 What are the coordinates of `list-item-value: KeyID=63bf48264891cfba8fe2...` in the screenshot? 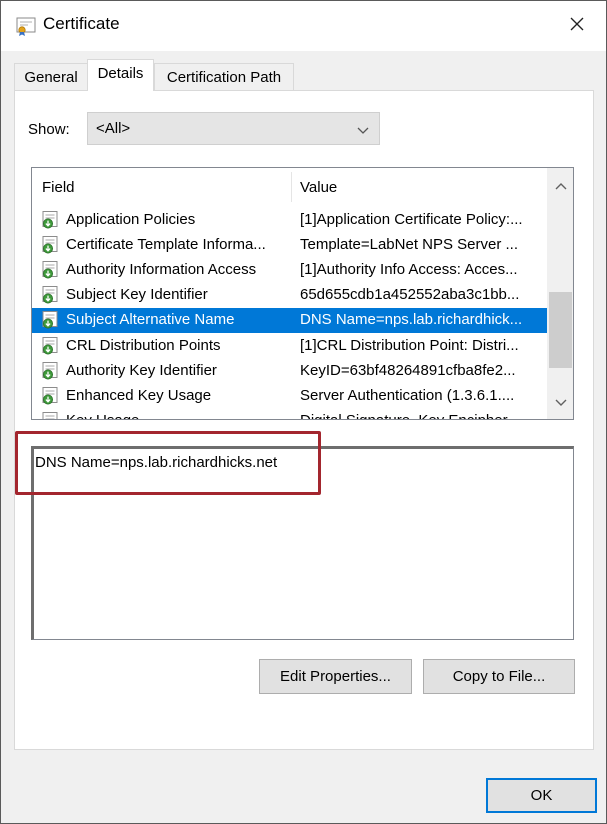 It's located at (408, 370).